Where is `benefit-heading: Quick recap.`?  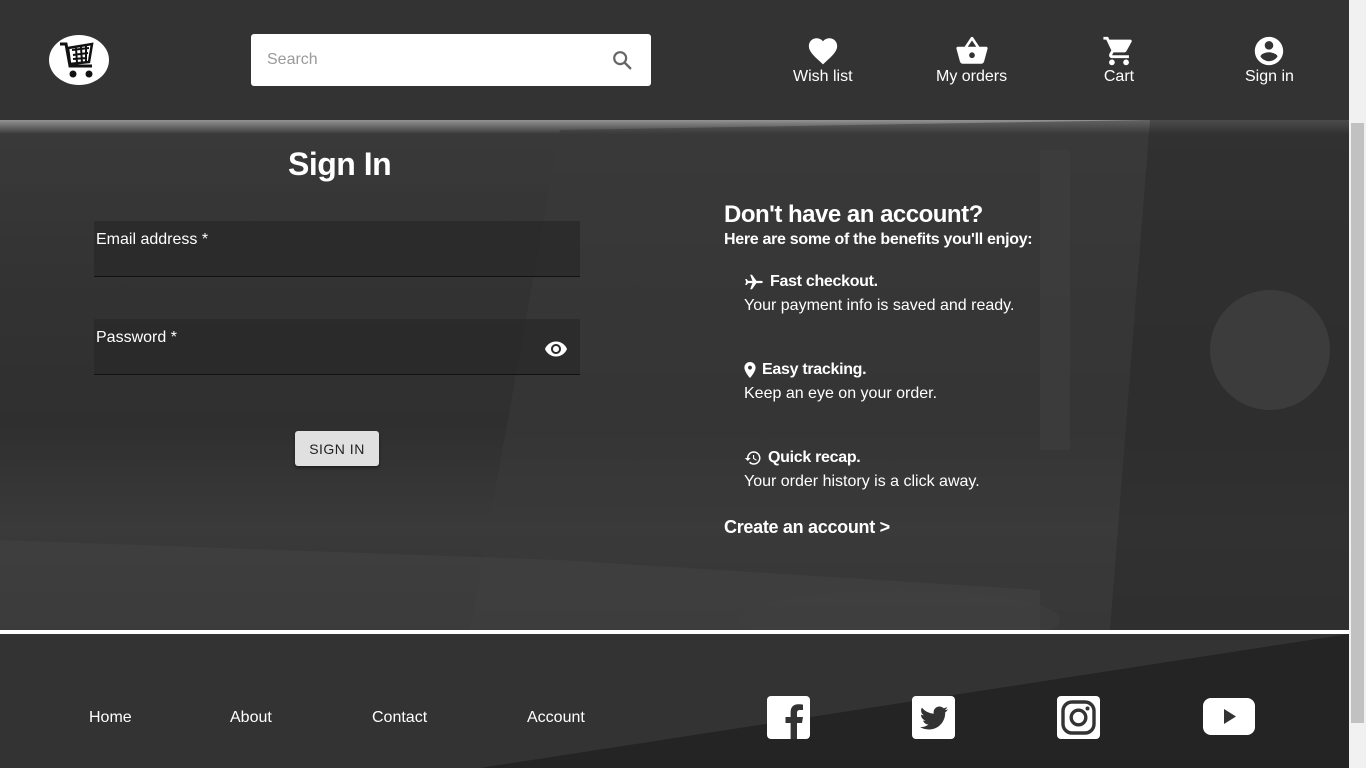 benefit-heading: Quick recap. is located at coordinates (814, 457).